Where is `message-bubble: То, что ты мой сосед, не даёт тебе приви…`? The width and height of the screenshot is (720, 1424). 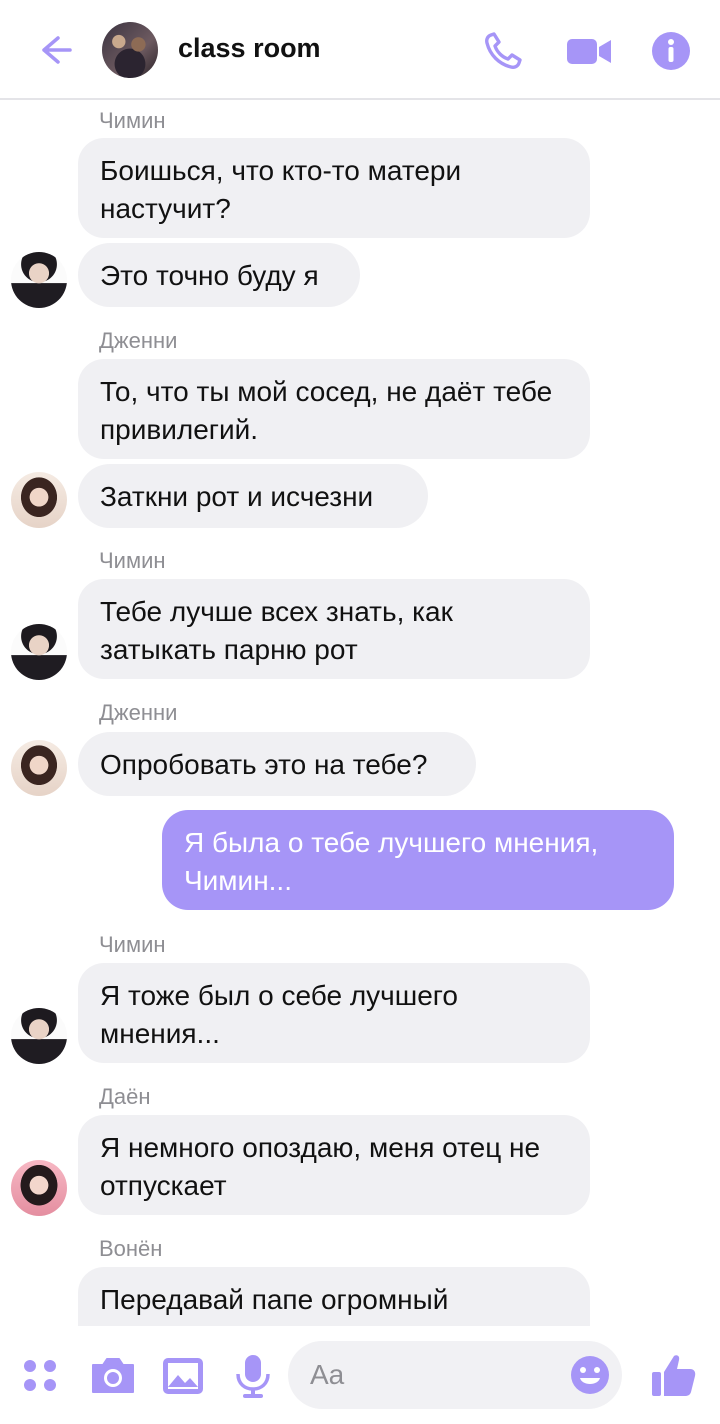
message-bubble: То, что ты мой сосед, не даёт тебе приви… is located at coordinates (334, 409).